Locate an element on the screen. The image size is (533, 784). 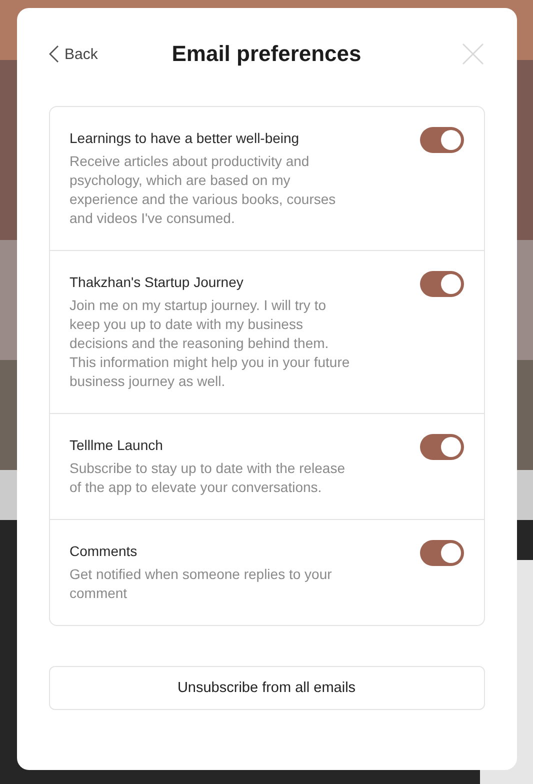
chevron-left-icon is located at coordinates (53, 54).